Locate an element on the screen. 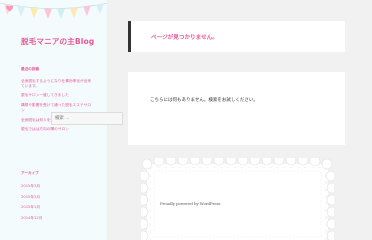 The height and width of the screenshot is (240, 372). archive-list: 2015年3月 2015年2月 2015年1月 2014年12月 is located at coordinates (51, 205).